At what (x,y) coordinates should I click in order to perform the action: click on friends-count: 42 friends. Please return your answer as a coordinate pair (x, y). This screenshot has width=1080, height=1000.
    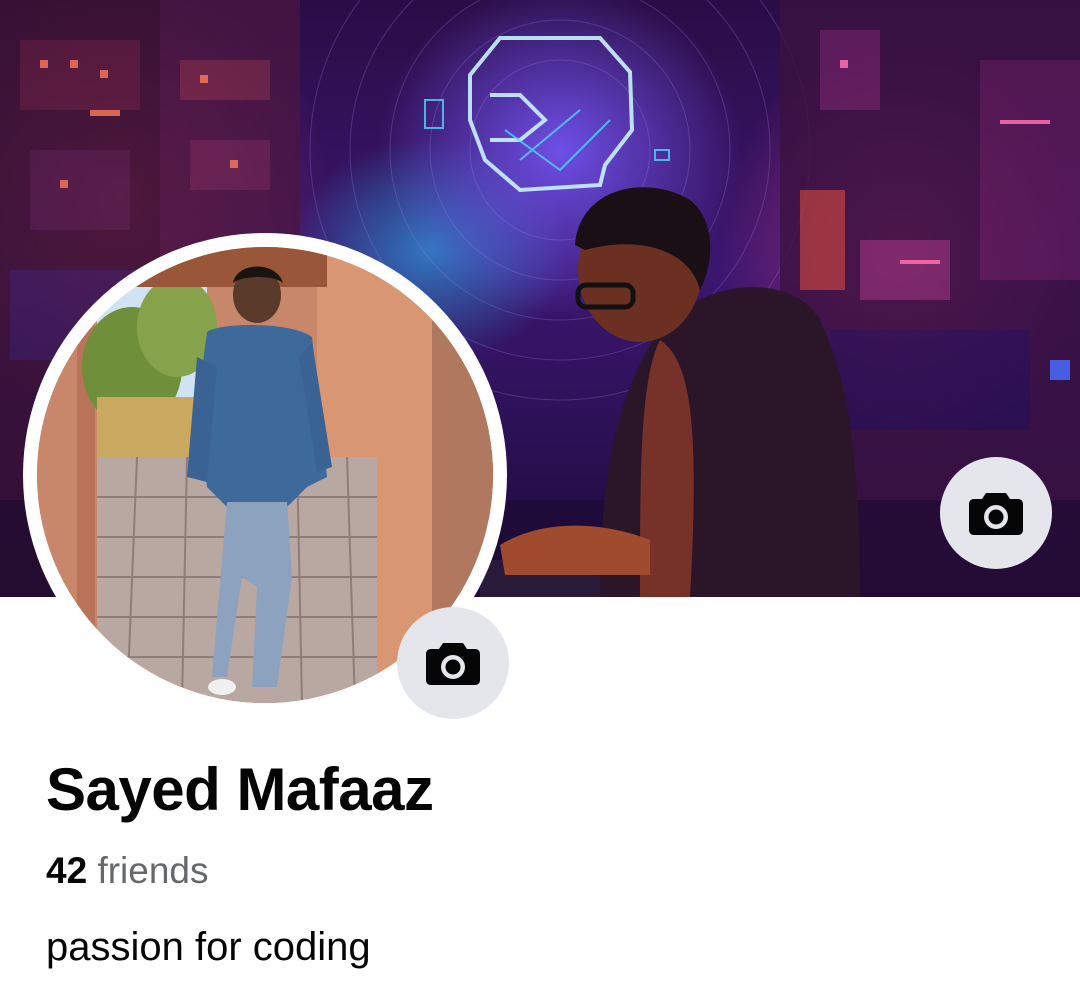
    Looking at the image, I should click on (127, 871).